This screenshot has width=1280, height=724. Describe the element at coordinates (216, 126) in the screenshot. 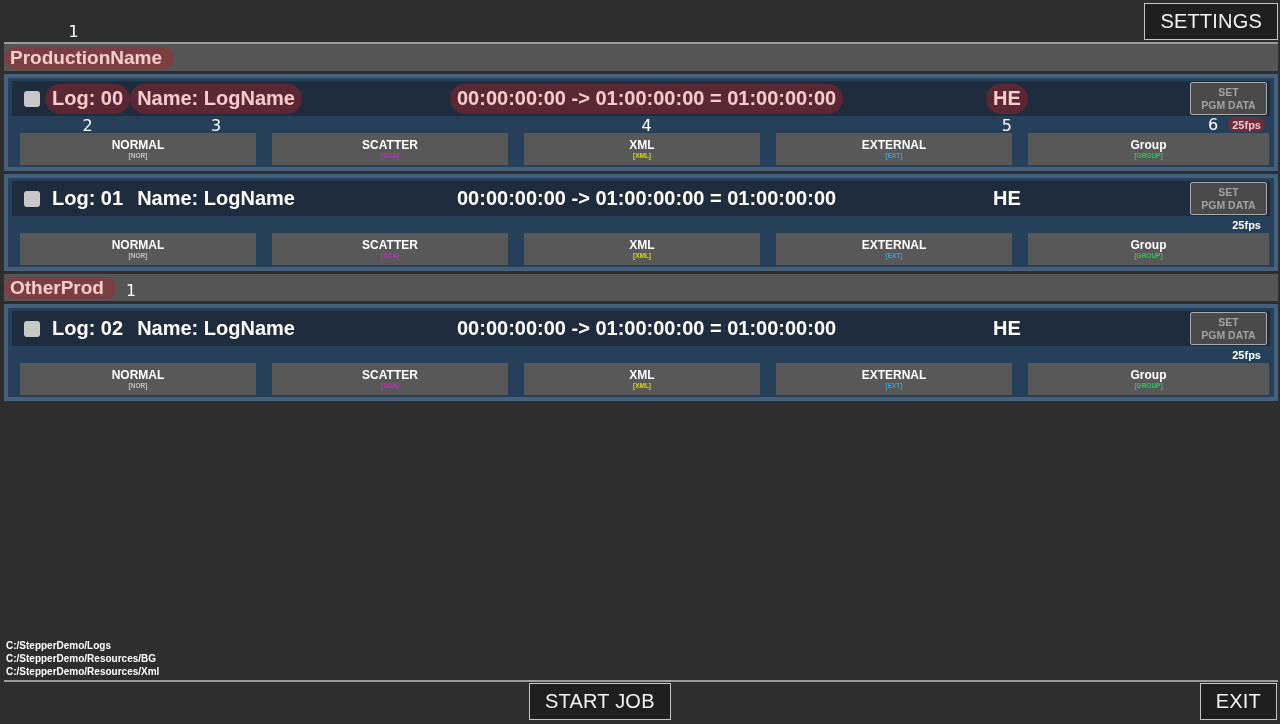

I see `callout-number: 3` at that location.